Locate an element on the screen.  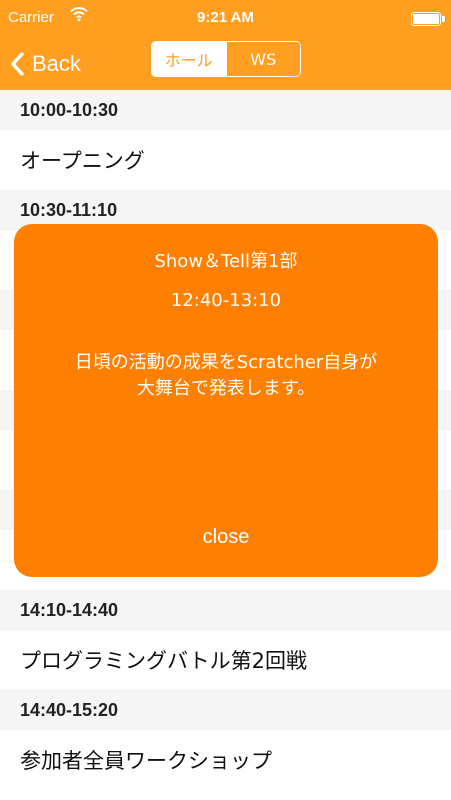
time-header: 14:10-14:40 is located at coordinates (225, 610).